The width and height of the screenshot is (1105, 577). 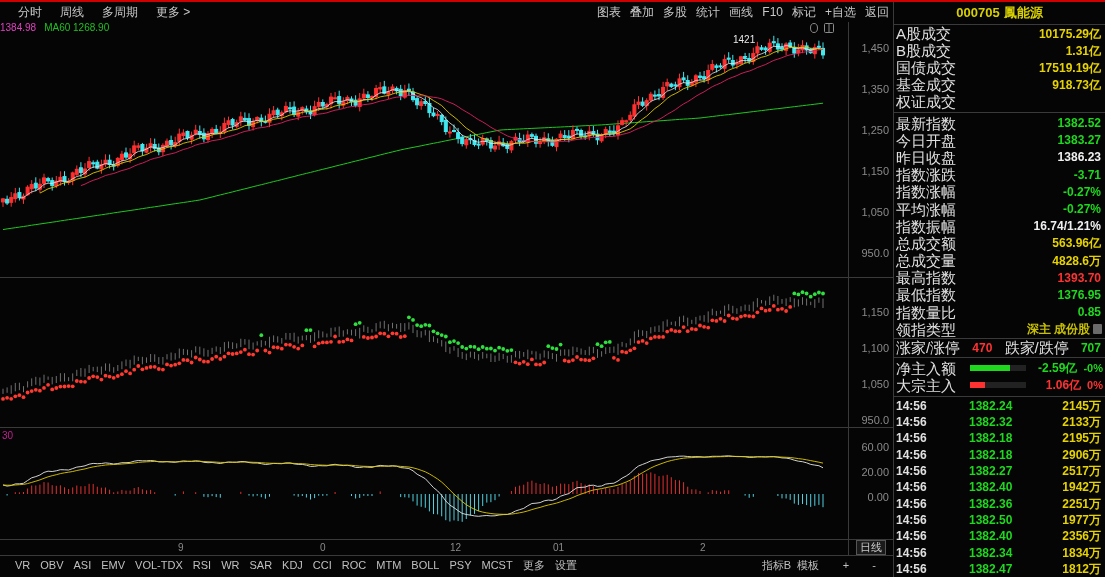 What do you see at coordinates (82, 565) in the screenshot?
I see `indicator-tab: ASI` at bounding box center [82, 565].